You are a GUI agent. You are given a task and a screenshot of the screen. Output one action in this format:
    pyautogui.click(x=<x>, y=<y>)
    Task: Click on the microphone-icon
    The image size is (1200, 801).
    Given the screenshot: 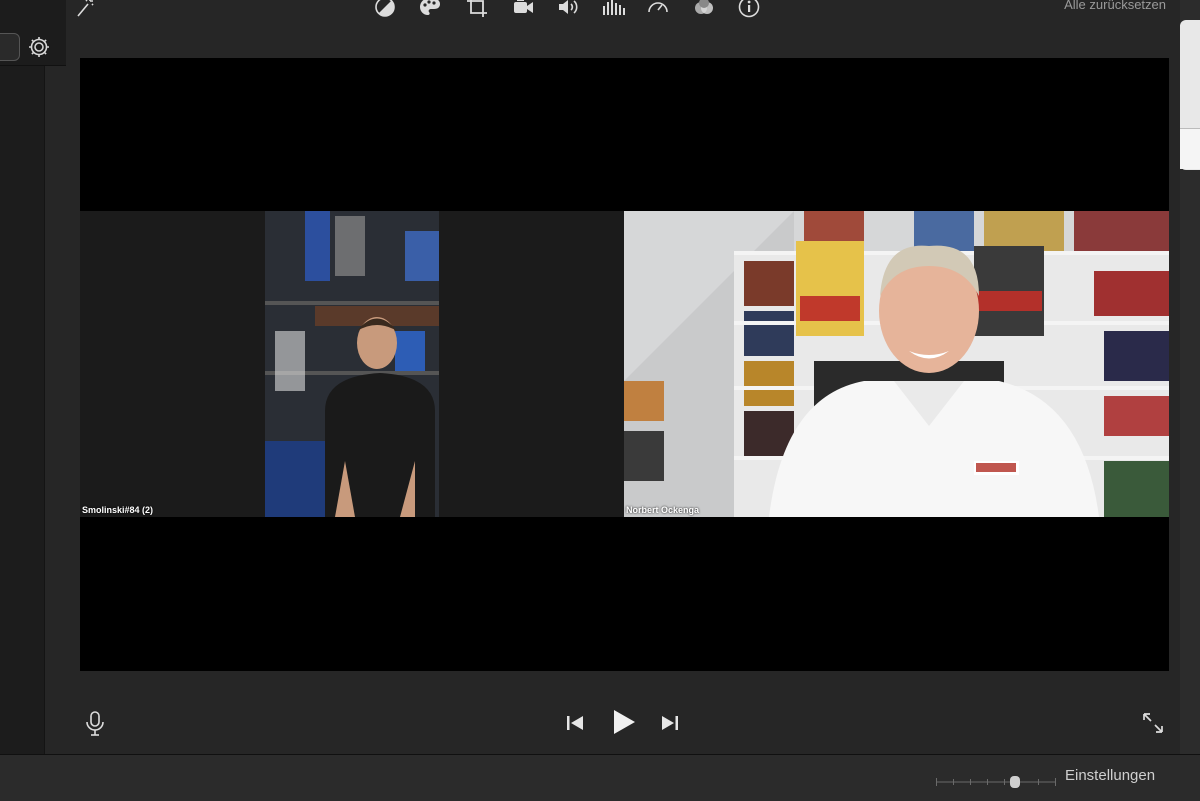 What is the action you would take?
    pyautogui.click(x=95, y=723)
    